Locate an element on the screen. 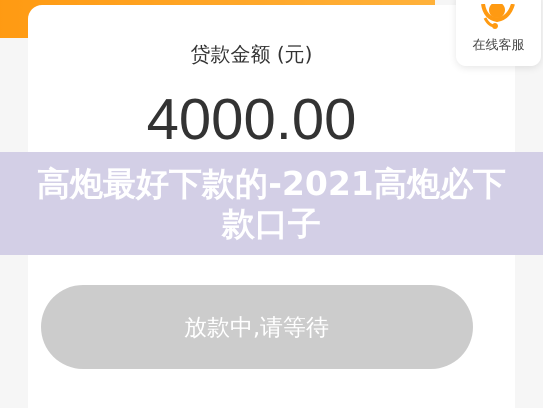 The image size is (543, 408). customer-service-button: 在线客服 is located at coordinates (498, 33).